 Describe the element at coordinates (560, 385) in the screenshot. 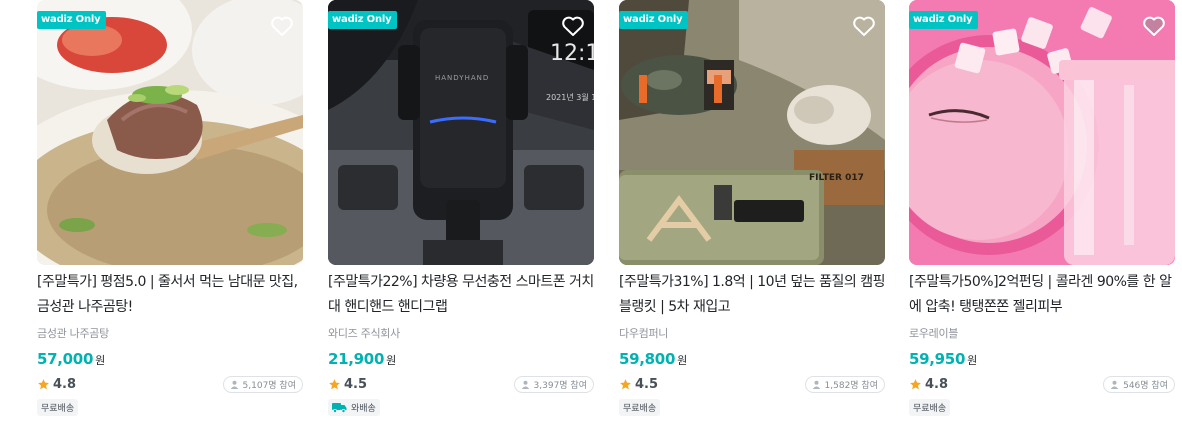

I see `participants-count: 3,397명 참여` at that location.